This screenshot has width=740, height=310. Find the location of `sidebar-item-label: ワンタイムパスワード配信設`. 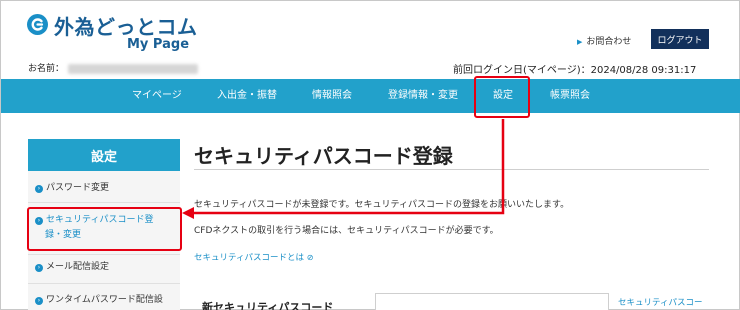

sidebar-item-label: ワンタイムパスワード配信設 is located at coordinates (104, 300).